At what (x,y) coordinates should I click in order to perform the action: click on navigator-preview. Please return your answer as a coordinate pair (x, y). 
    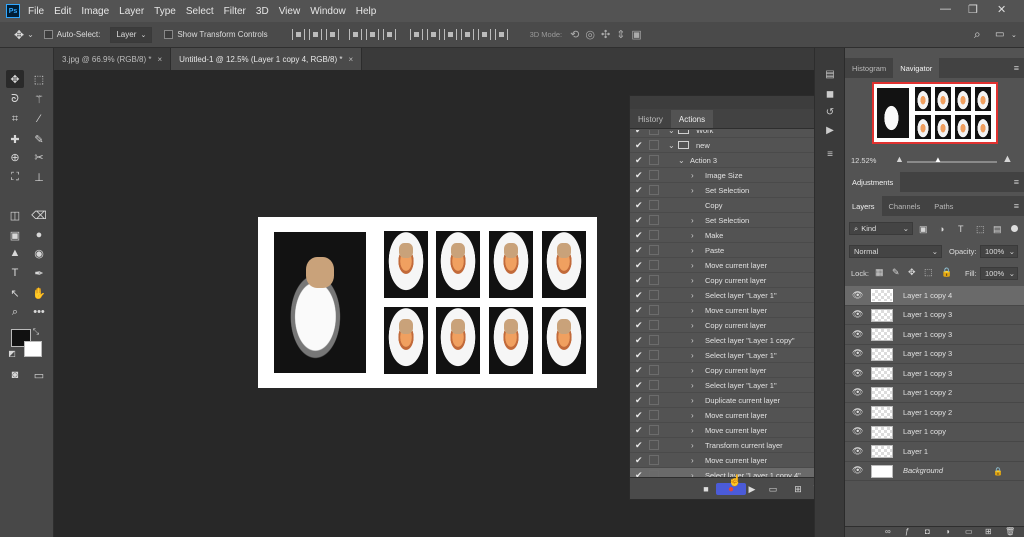
    Looking at the image, I should click on (935, 113).